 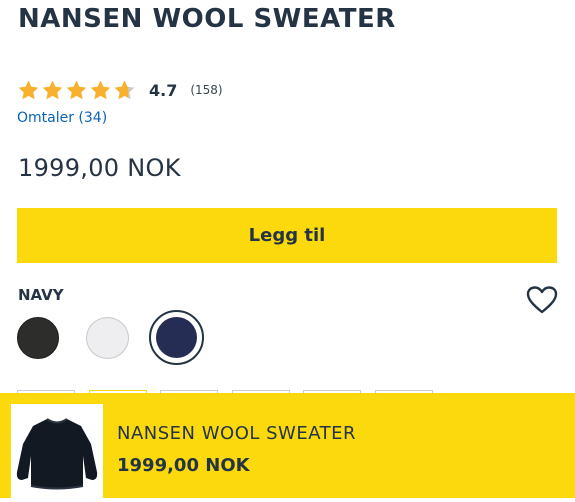 I want to click on sweater-image, so click(x=57, y=454).